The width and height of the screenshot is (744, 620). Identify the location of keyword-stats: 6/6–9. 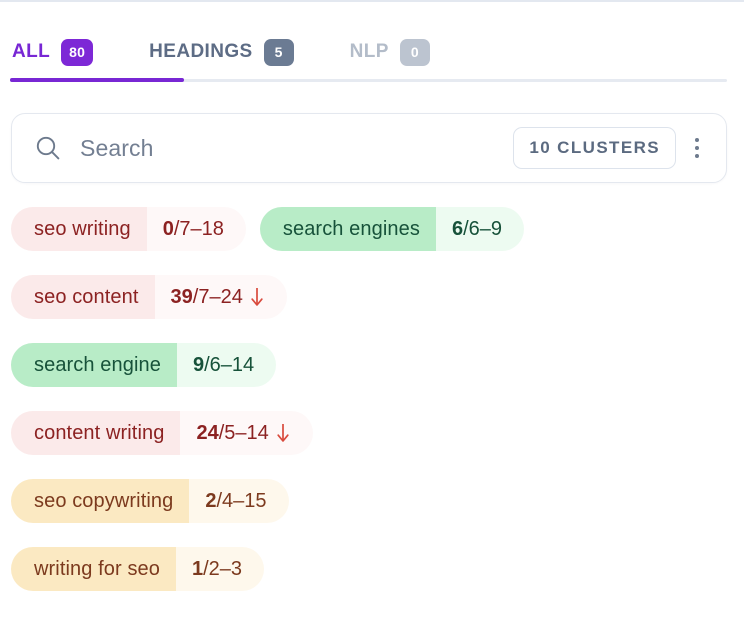
(479, 229).